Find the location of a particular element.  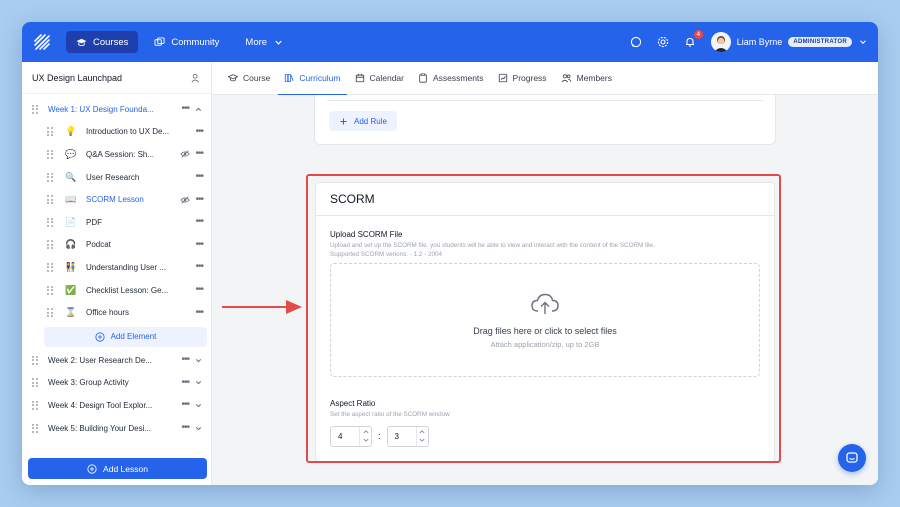

tab-calendar: Calendar is located at coordinates (380, 78).